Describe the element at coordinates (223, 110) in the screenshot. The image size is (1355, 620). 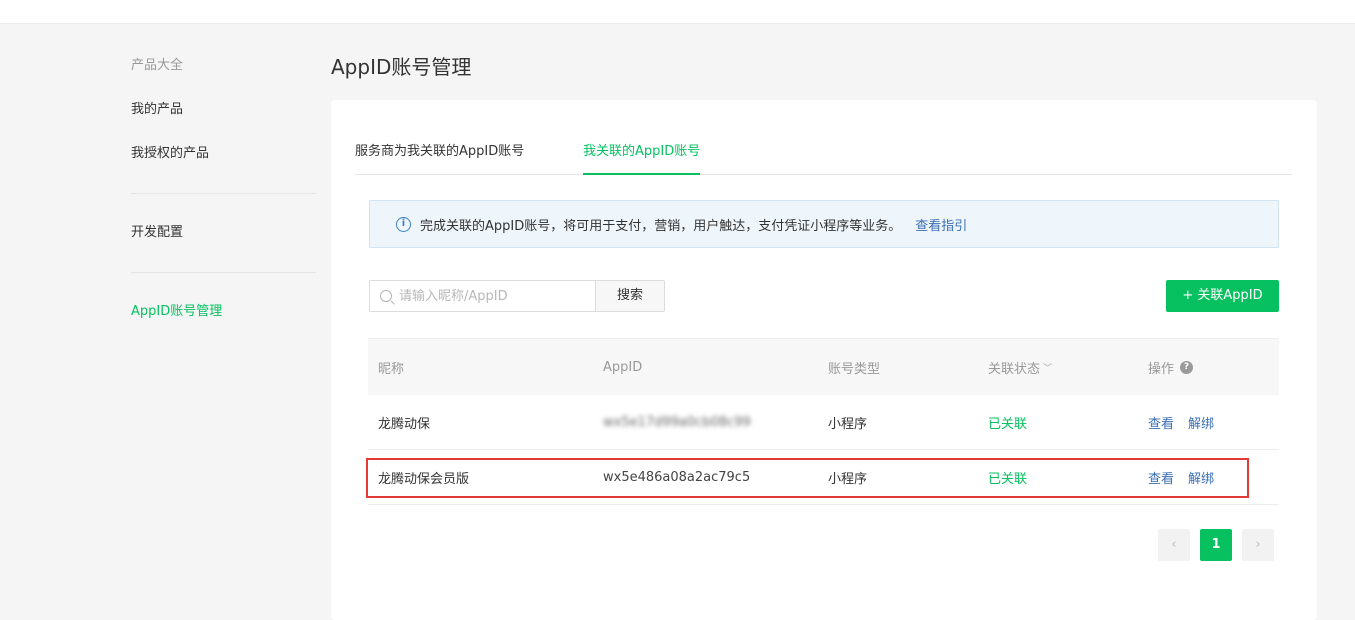
I see `sidebar-item-my-products: 我的产品` at that location.